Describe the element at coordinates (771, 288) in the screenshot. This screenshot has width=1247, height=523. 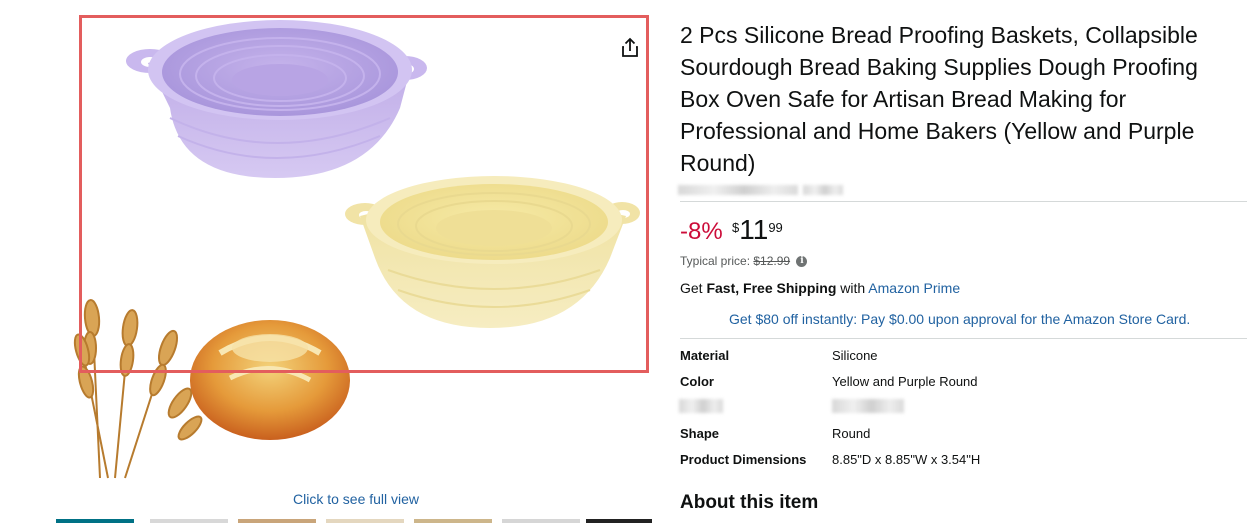
I see `shipping-bold: Fast, Free Shipping` at that location.